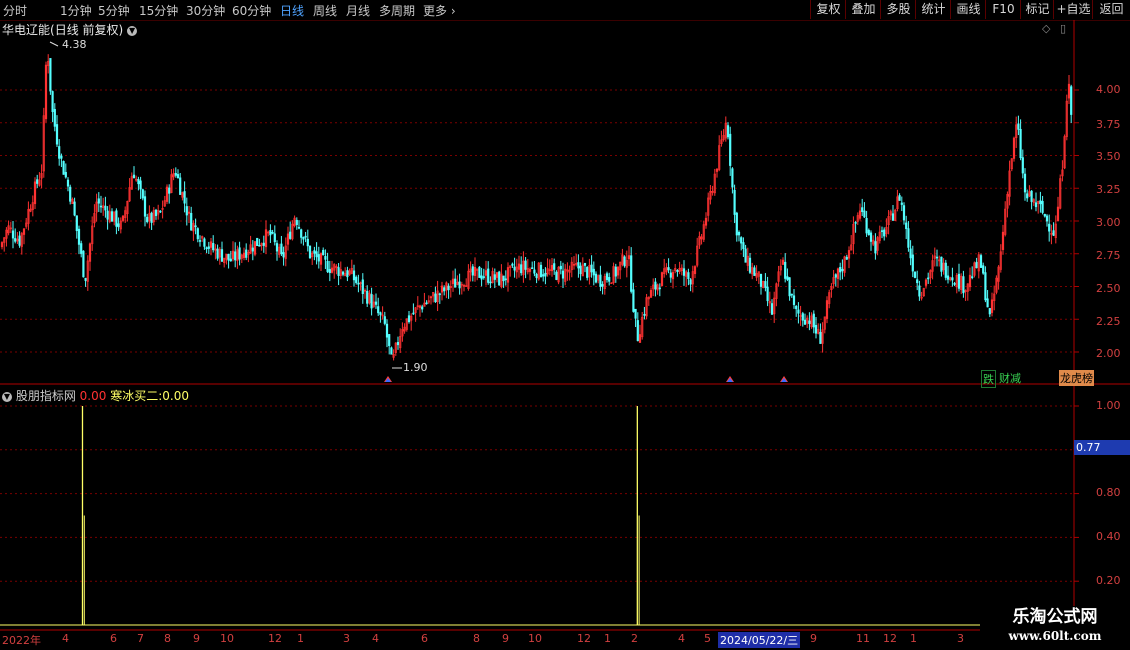 The image size is (1130, 650). Describe the element at coordinates (113, 638) in the screenshot. I see `x-tick: 6` at that location.